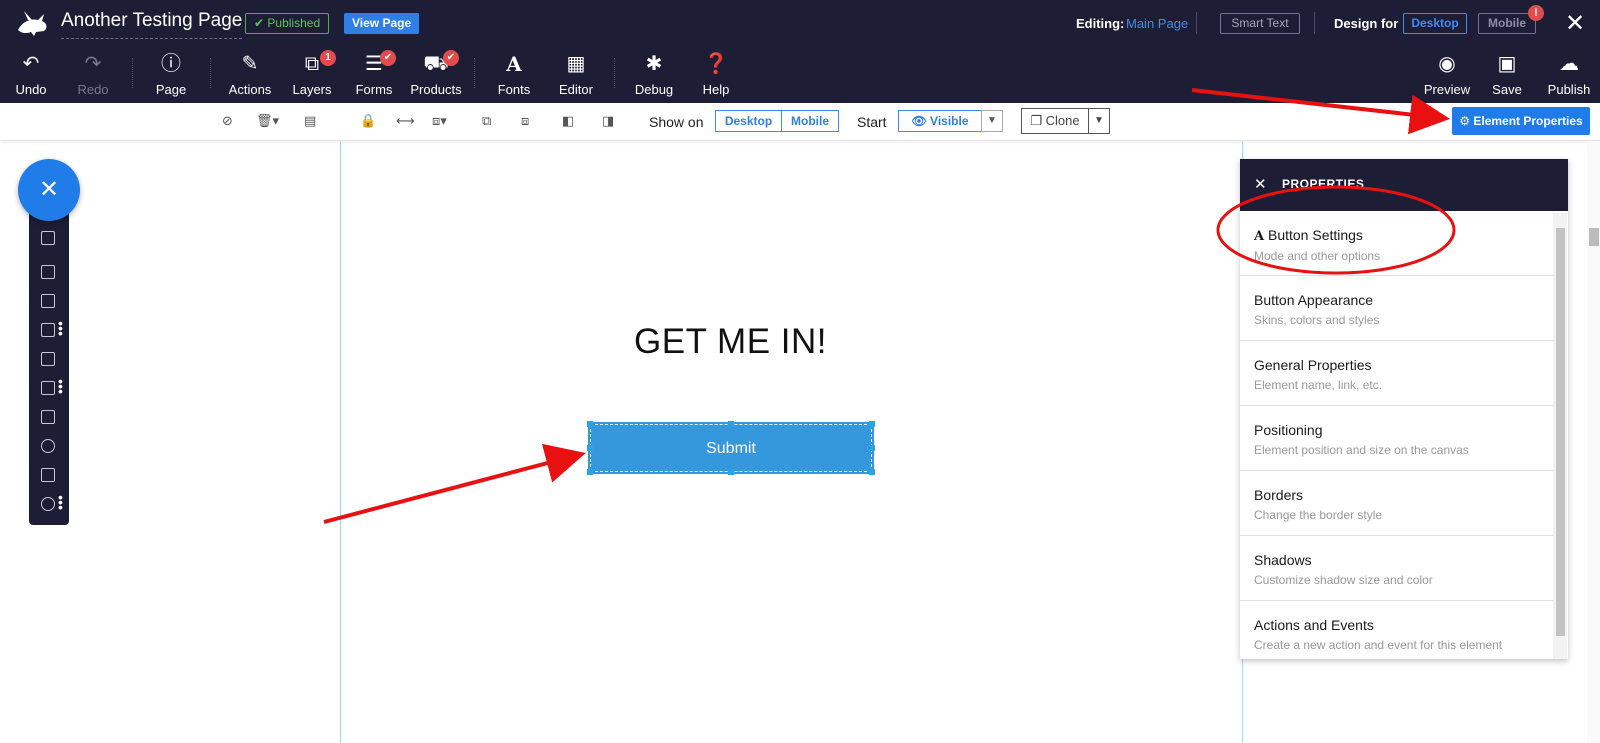 This screenshot has width=1600, height=743. Describe the element at coordinates (1036, 120) in the screenshot. I see `copy-icon: ❐` at that location.